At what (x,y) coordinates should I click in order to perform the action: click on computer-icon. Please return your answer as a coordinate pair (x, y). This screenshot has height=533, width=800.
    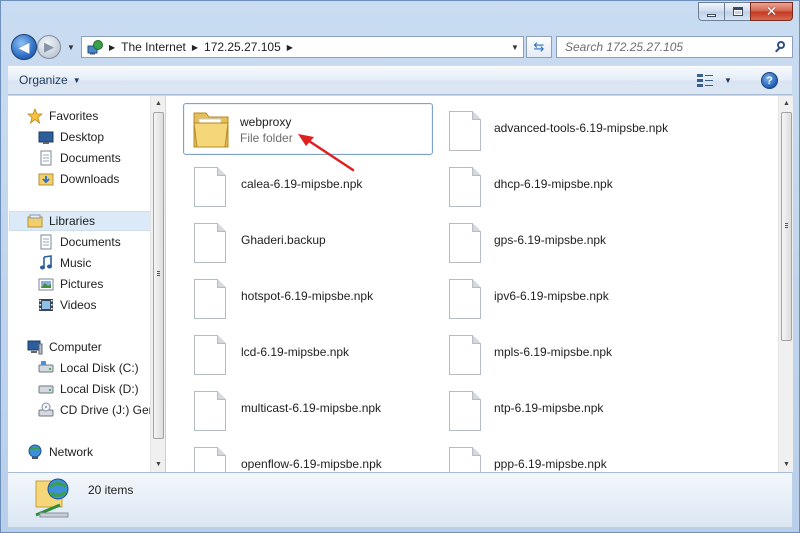
    Looking at the image, I should click on (35, 347).